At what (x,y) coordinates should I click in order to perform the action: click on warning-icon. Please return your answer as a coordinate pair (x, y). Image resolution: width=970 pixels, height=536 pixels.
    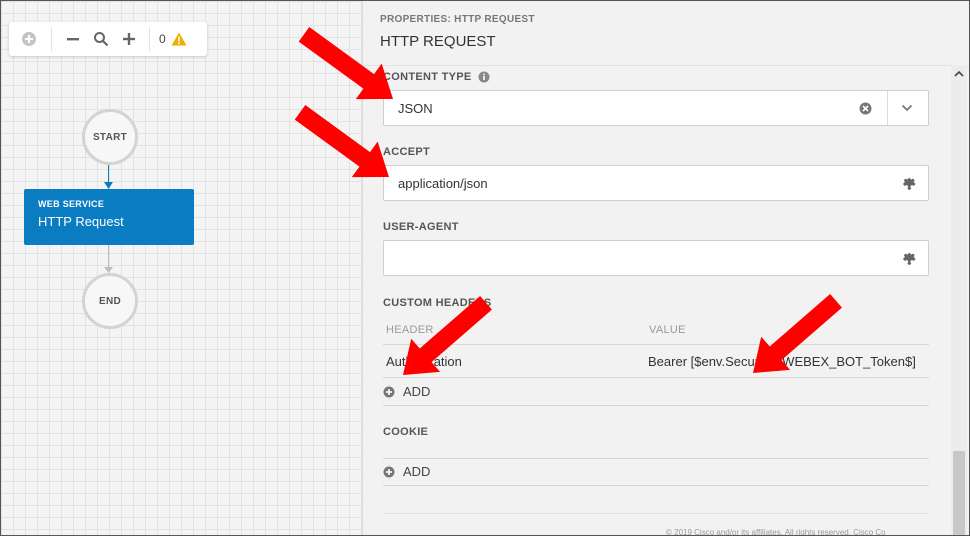
    Looking at the image, I should click on (179, 39).